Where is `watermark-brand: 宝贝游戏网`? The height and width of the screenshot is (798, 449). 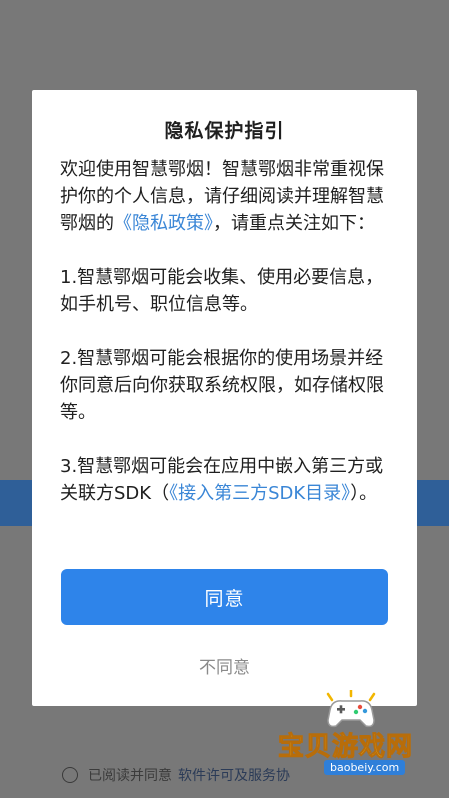
watermark-brand: 宝贝游戏网 is located at coordinates (345, 747).